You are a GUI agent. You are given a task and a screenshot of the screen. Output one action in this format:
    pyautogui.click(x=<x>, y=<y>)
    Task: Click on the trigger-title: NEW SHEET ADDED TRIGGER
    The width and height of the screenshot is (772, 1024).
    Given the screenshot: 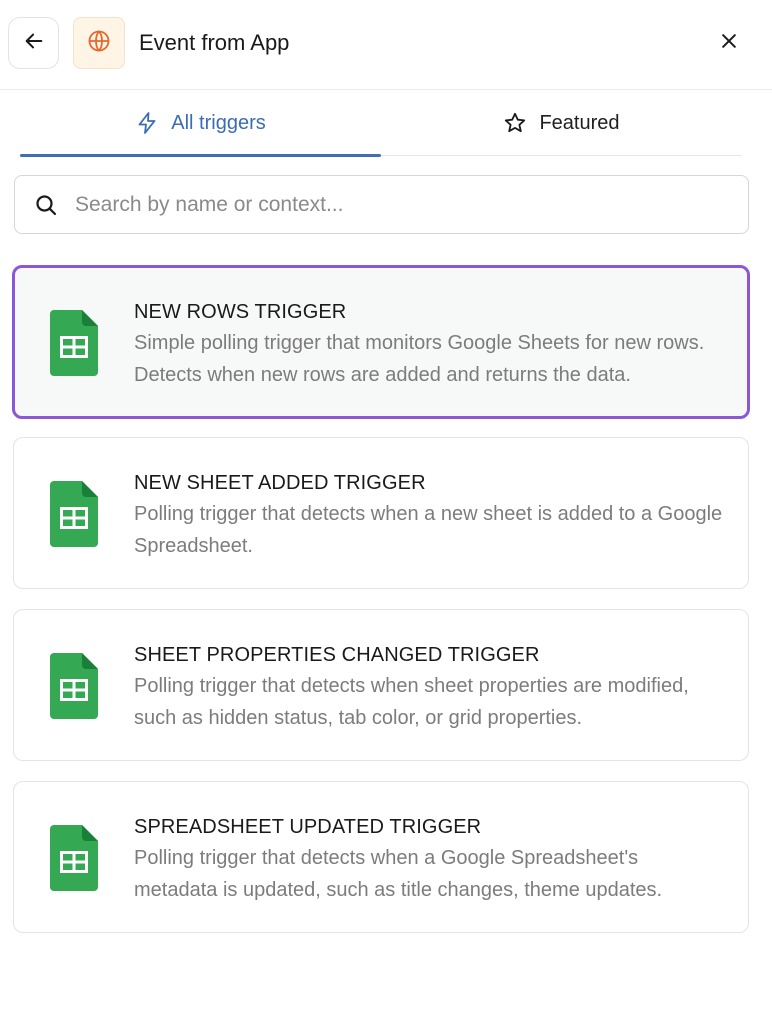 What is the action you would take?
    pyautogui.click(x=280, y=483)
    